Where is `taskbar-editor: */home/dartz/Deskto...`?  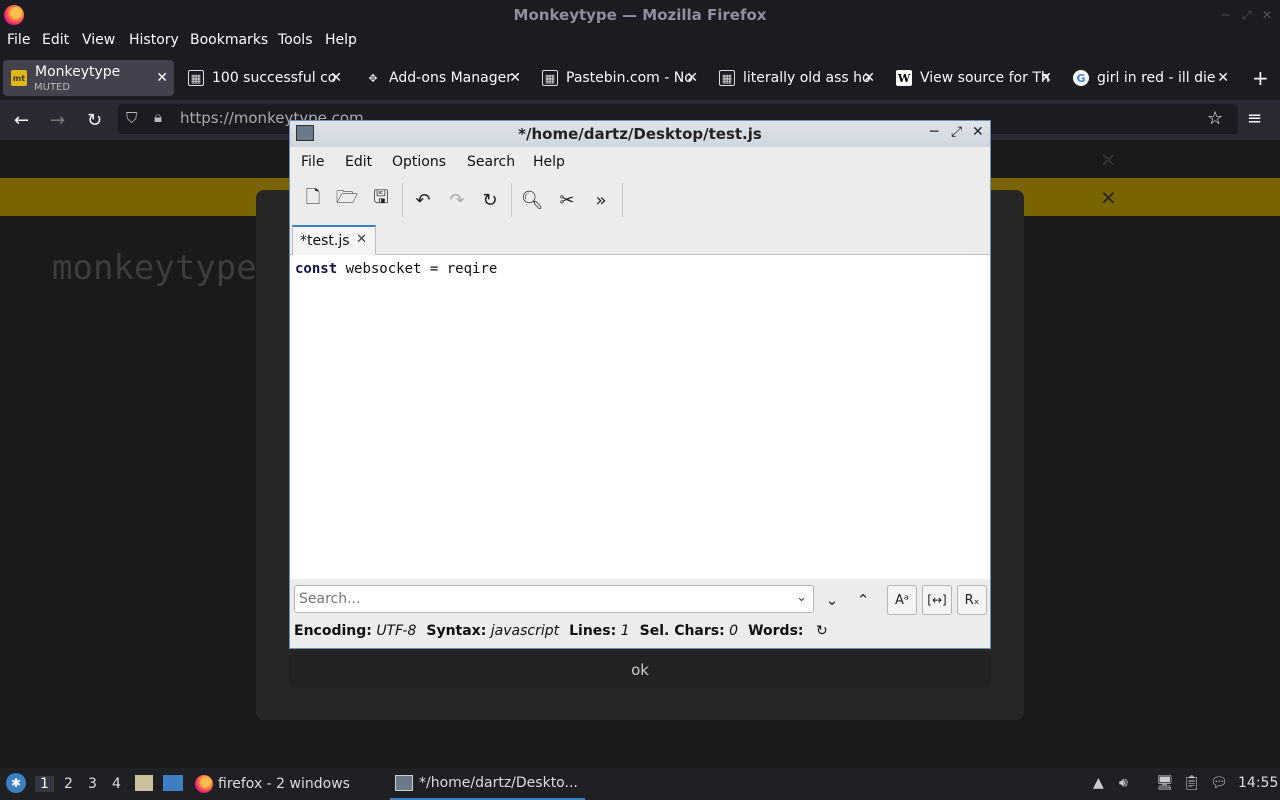 taskbar-editor: */home/dartz/Deskto... is located at coordinates (487, 784).